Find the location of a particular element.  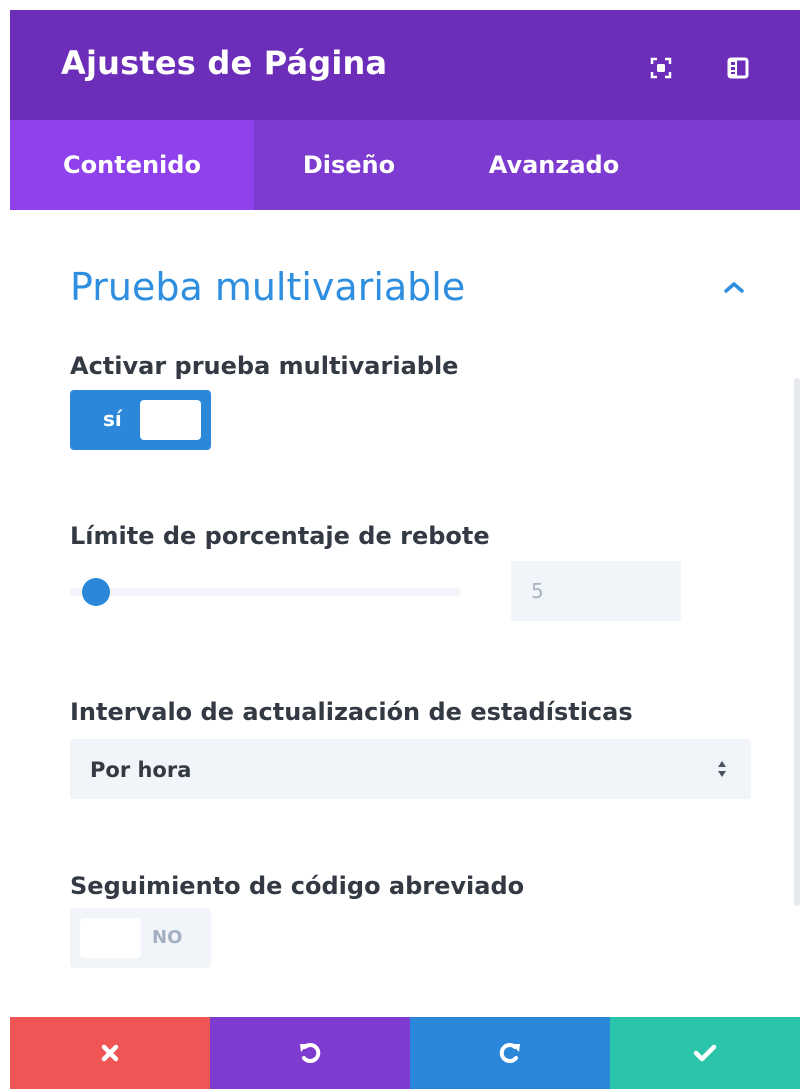

section-title: Prueba multivariable is located at coordinates (267, 287).